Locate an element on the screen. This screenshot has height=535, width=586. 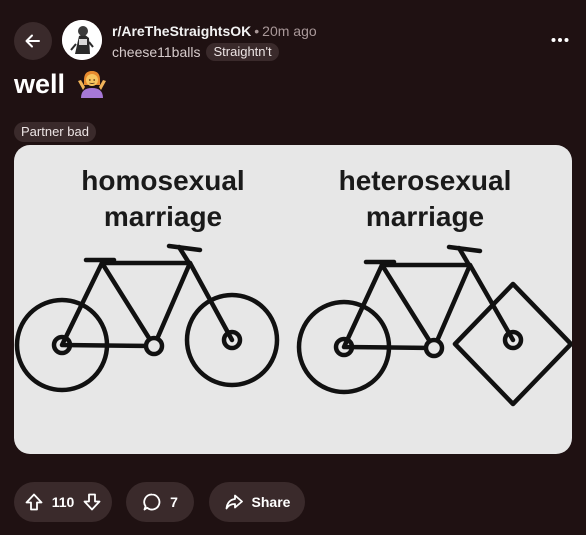
arrow-left-icon is located at coordinates (32, 41).